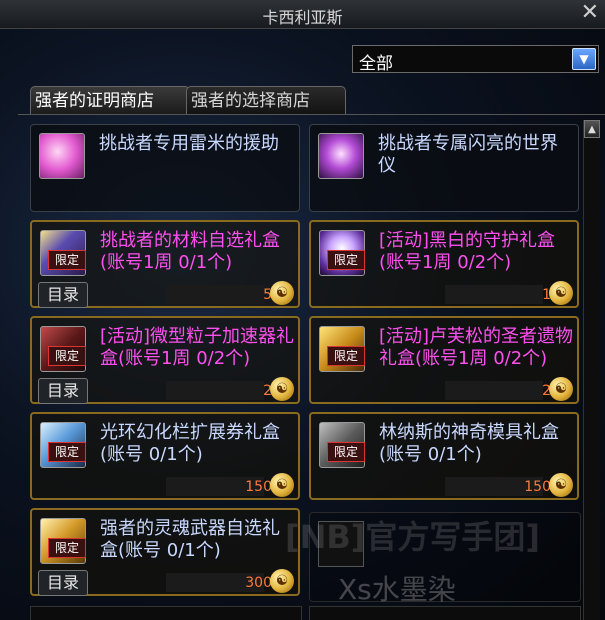 Image resolution: width=605 pixels, height=620 pixels. I want to click on shop-item: 挑战者专用雷米的援助, so click(165, 168).